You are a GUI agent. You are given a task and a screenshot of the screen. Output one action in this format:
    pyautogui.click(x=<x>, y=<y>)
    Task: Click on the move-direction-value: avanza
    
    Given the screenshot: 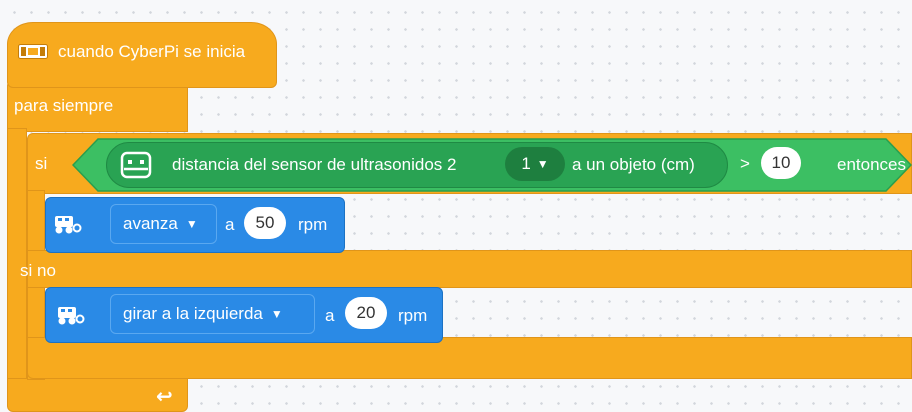 What is the action you would take?
    pyautogui.click(x=150, y=223)
    